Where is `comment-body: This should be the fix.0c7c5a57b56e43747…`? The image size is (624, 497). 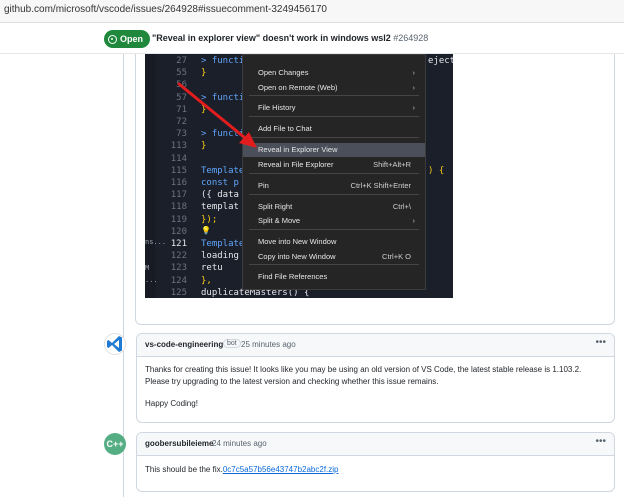 comment-body: This should be the fix.0c7c5a57b56e43747… is located at coordinates (241, 470).